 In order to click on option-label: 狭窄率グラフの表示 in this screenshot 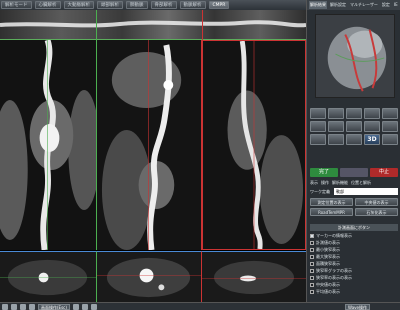, I will do `click(334, 270)`.